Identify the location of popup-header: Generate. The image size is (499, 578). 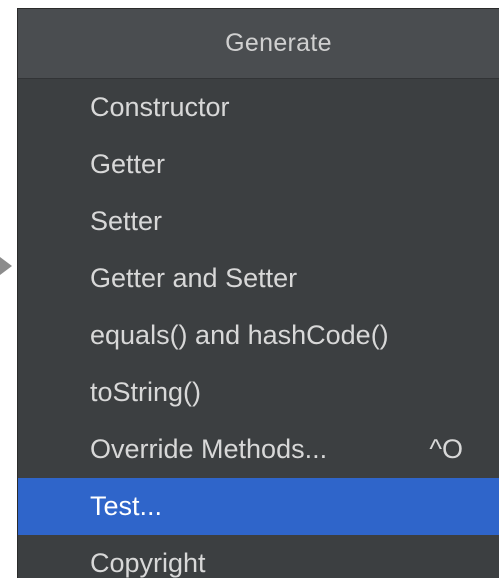
(258, 44).